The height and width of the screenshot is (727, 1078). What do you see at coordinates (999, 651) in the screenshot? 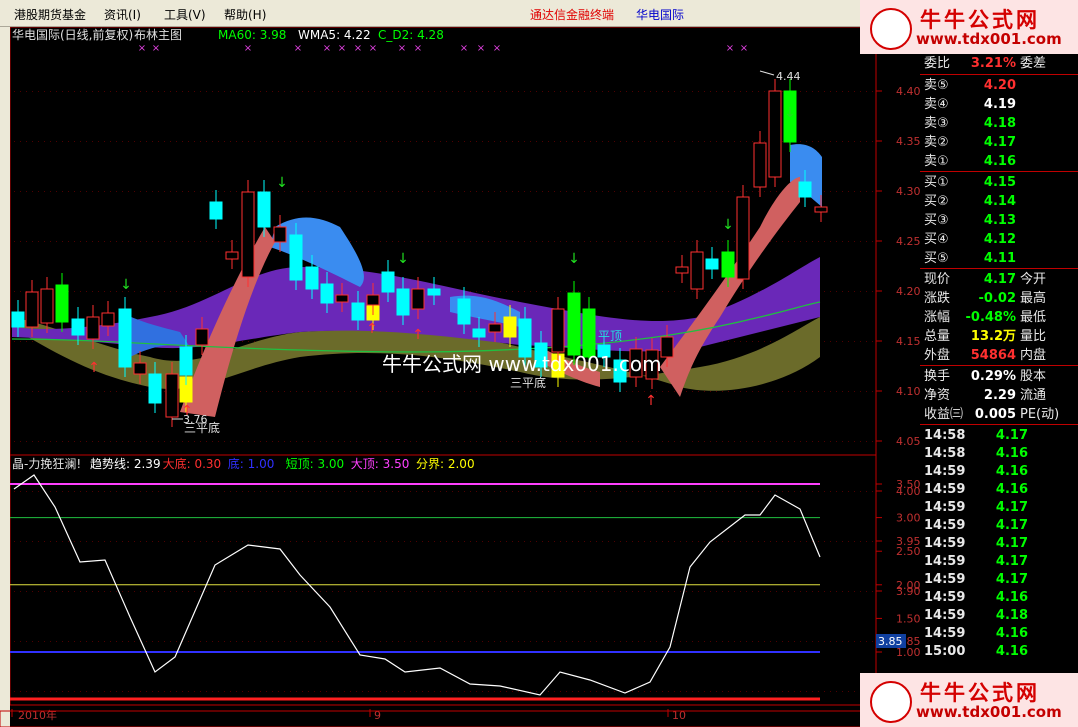
I see `tick-row: 15:00 4.16` at bounding box center [999, 651].